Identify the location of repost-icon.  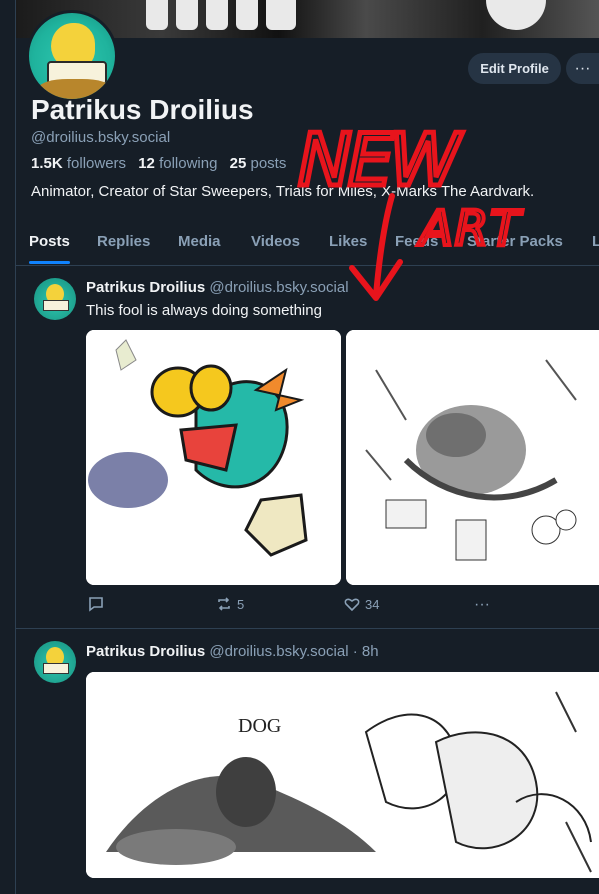
(224, 604).